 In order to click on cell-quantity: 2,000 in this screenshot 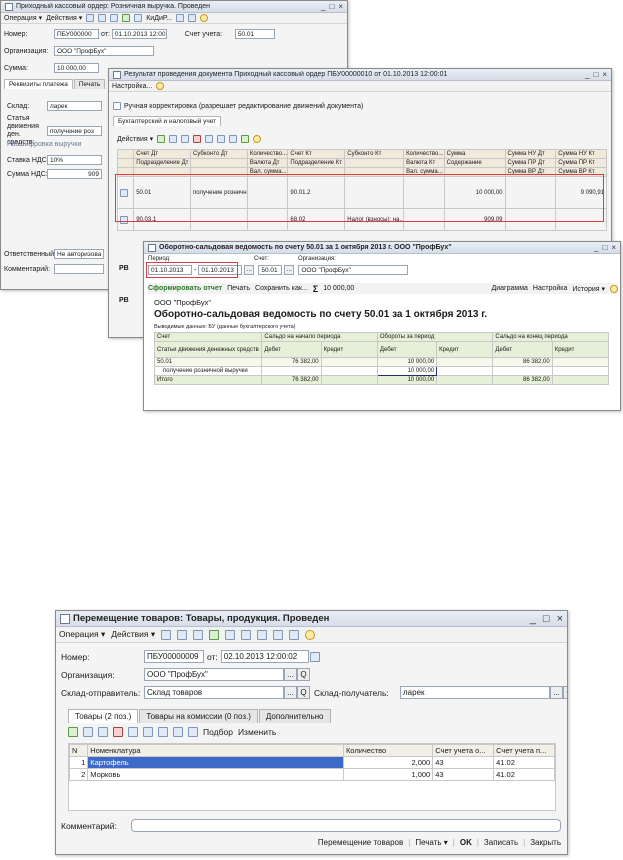, I will do `click(388, 762)`.